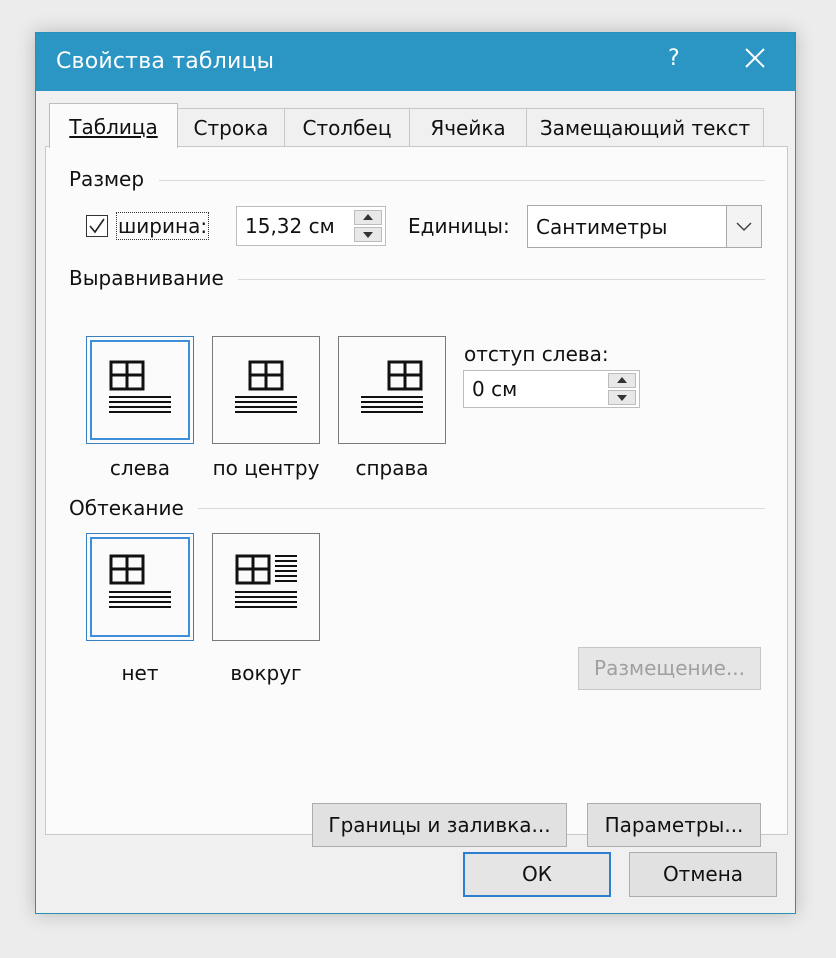  What do you see at coordinates (674, 58) in the screenshot?
I see `help-button: ?` at bounding box center [674, 58].